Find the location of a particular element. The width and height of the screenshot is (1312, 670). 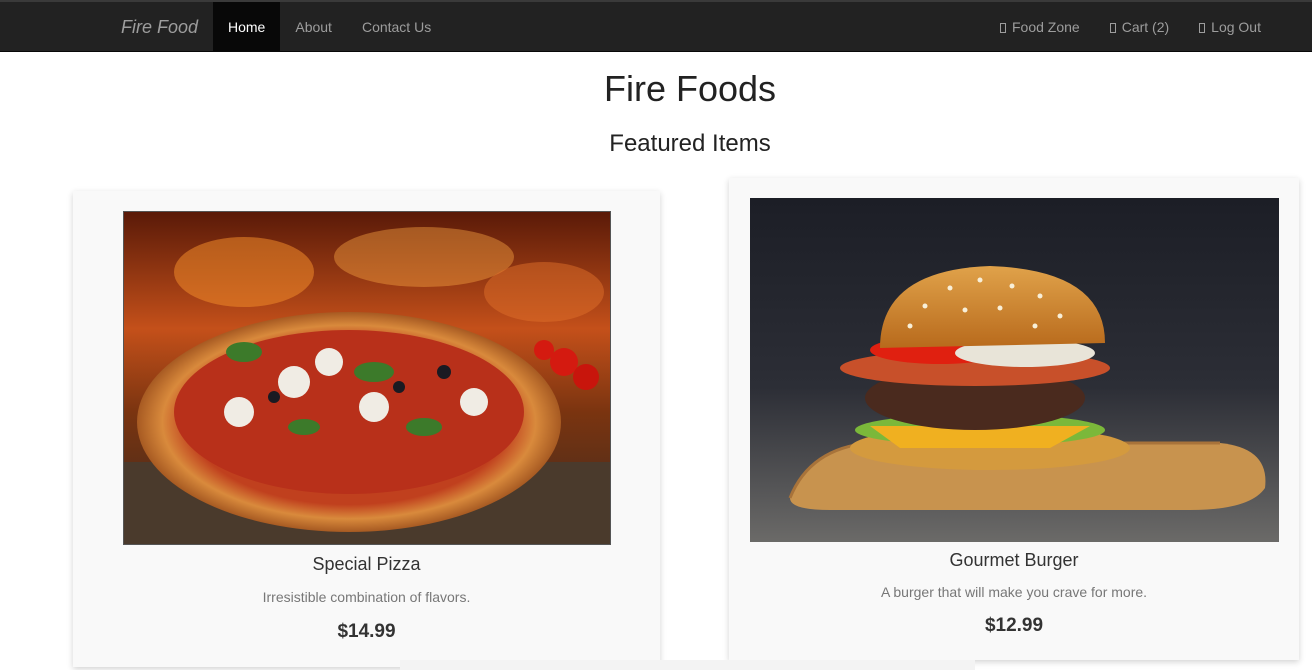

nav-about: About is located at coordinates (313, 27).